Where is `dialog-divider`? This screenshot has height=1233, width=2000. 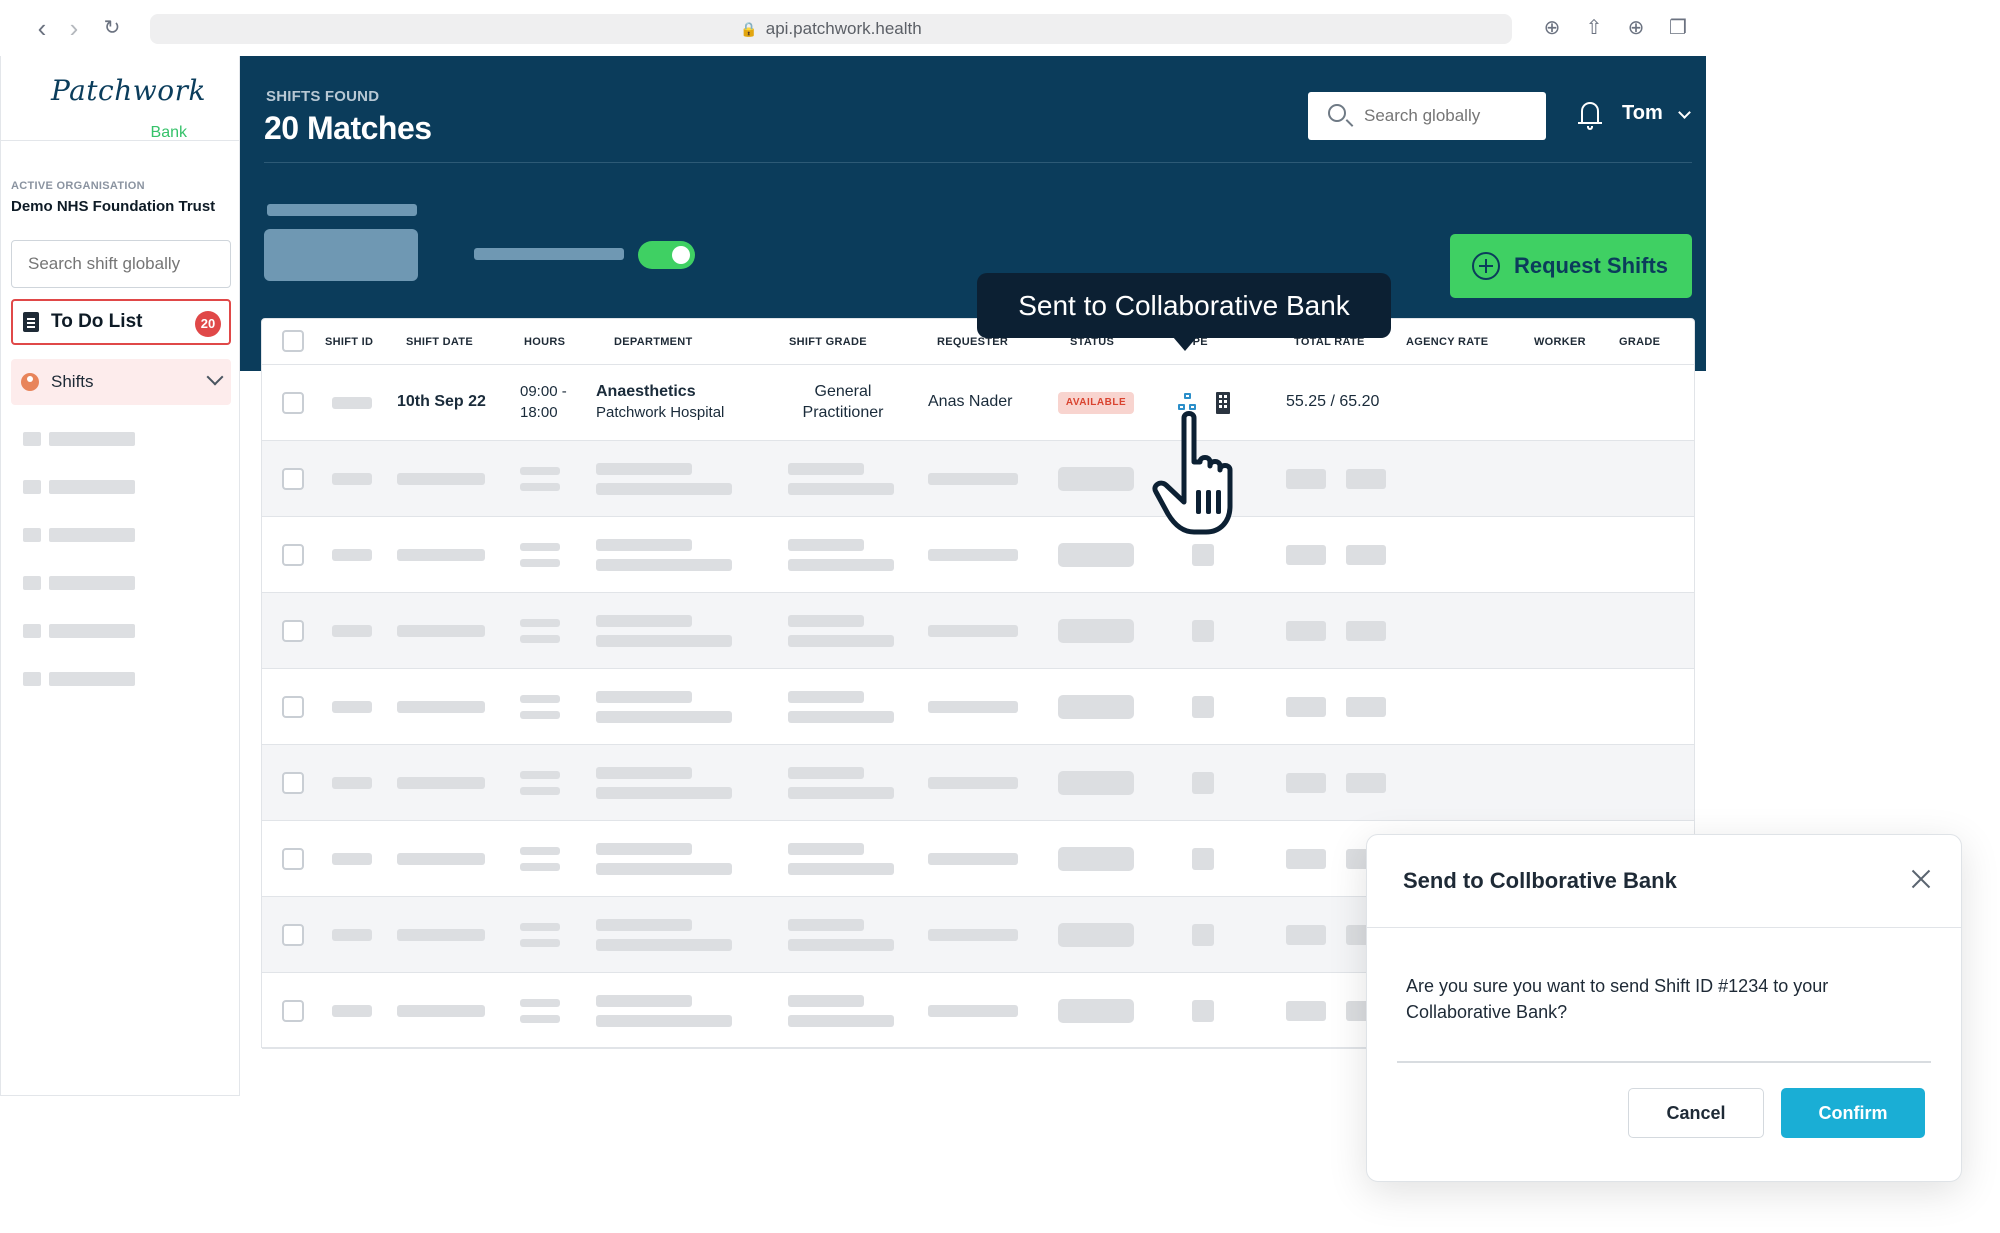 dialog-divider is located at coordinates (1664, 927).